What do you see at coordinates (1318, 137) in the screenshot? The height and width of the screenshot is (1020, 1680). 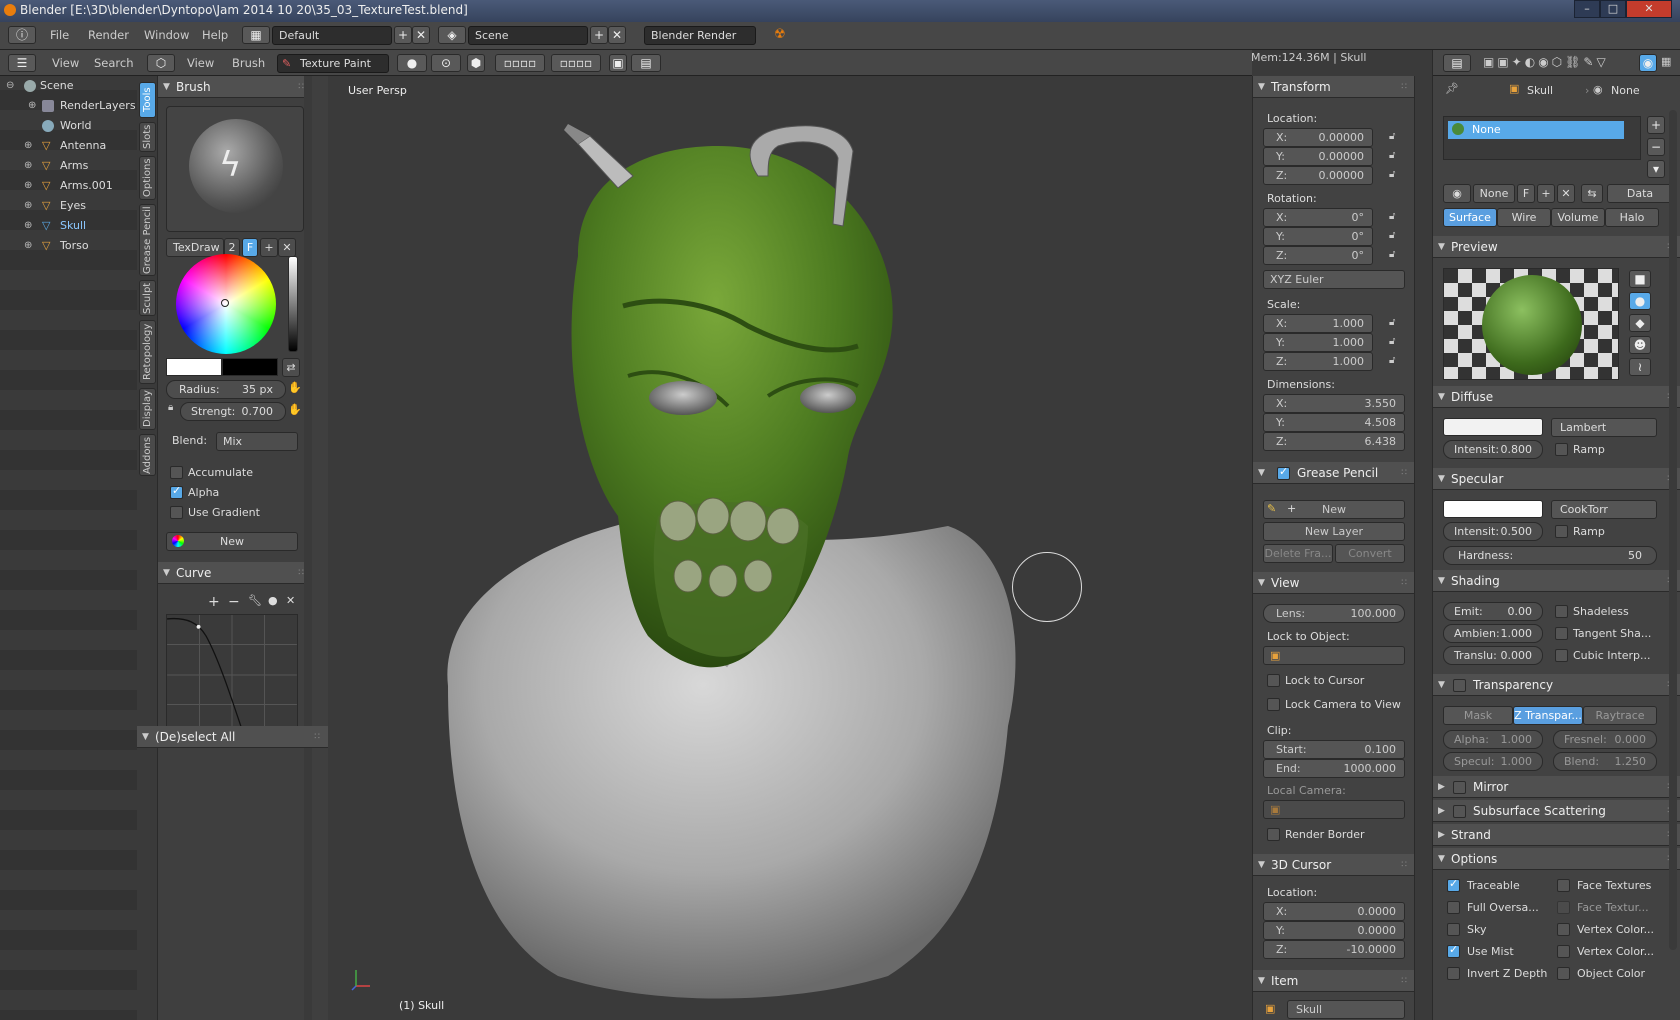 I see `location-x-field: X: 0.00000` at bounding box center [1318, 137].